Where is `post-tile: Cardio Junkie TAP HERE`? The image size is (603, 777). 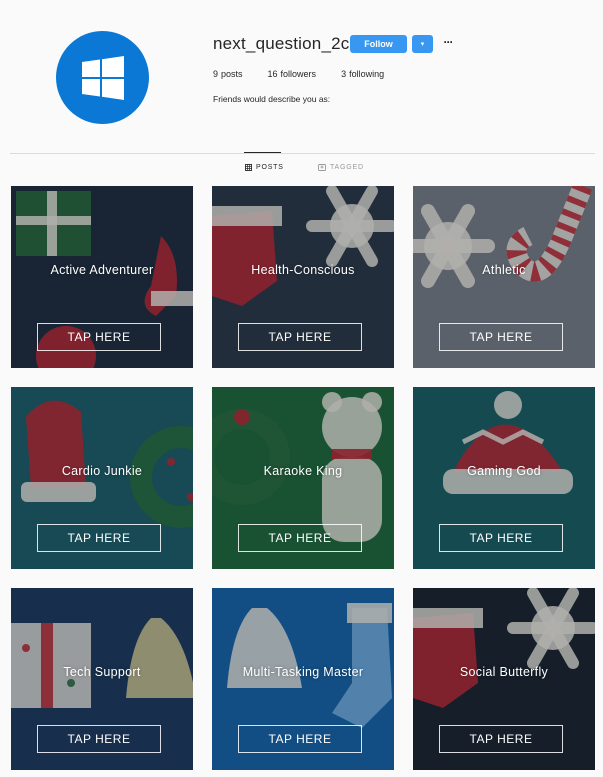 post-tile: Cardio Junkie TAP HERE is located at coordinates (102, 478).